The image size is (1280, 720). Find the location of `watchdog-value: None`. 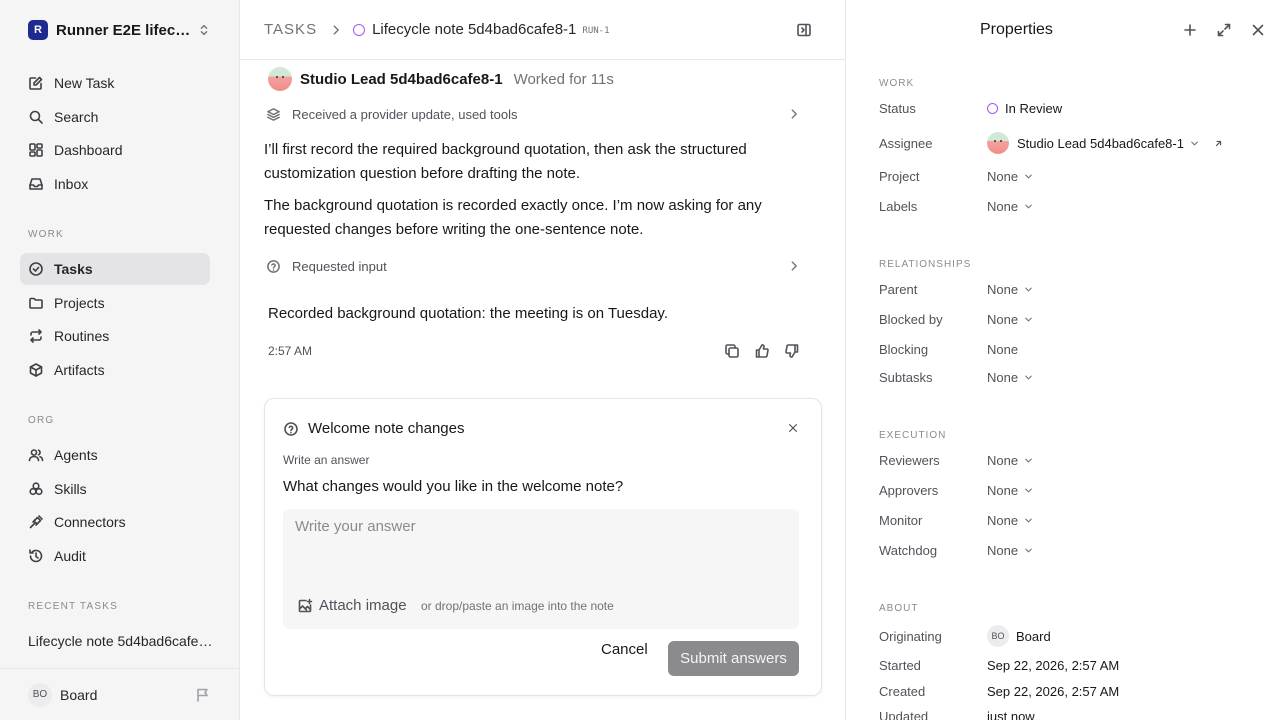

watchdog-value: None is located at coordinates (1010, 550).